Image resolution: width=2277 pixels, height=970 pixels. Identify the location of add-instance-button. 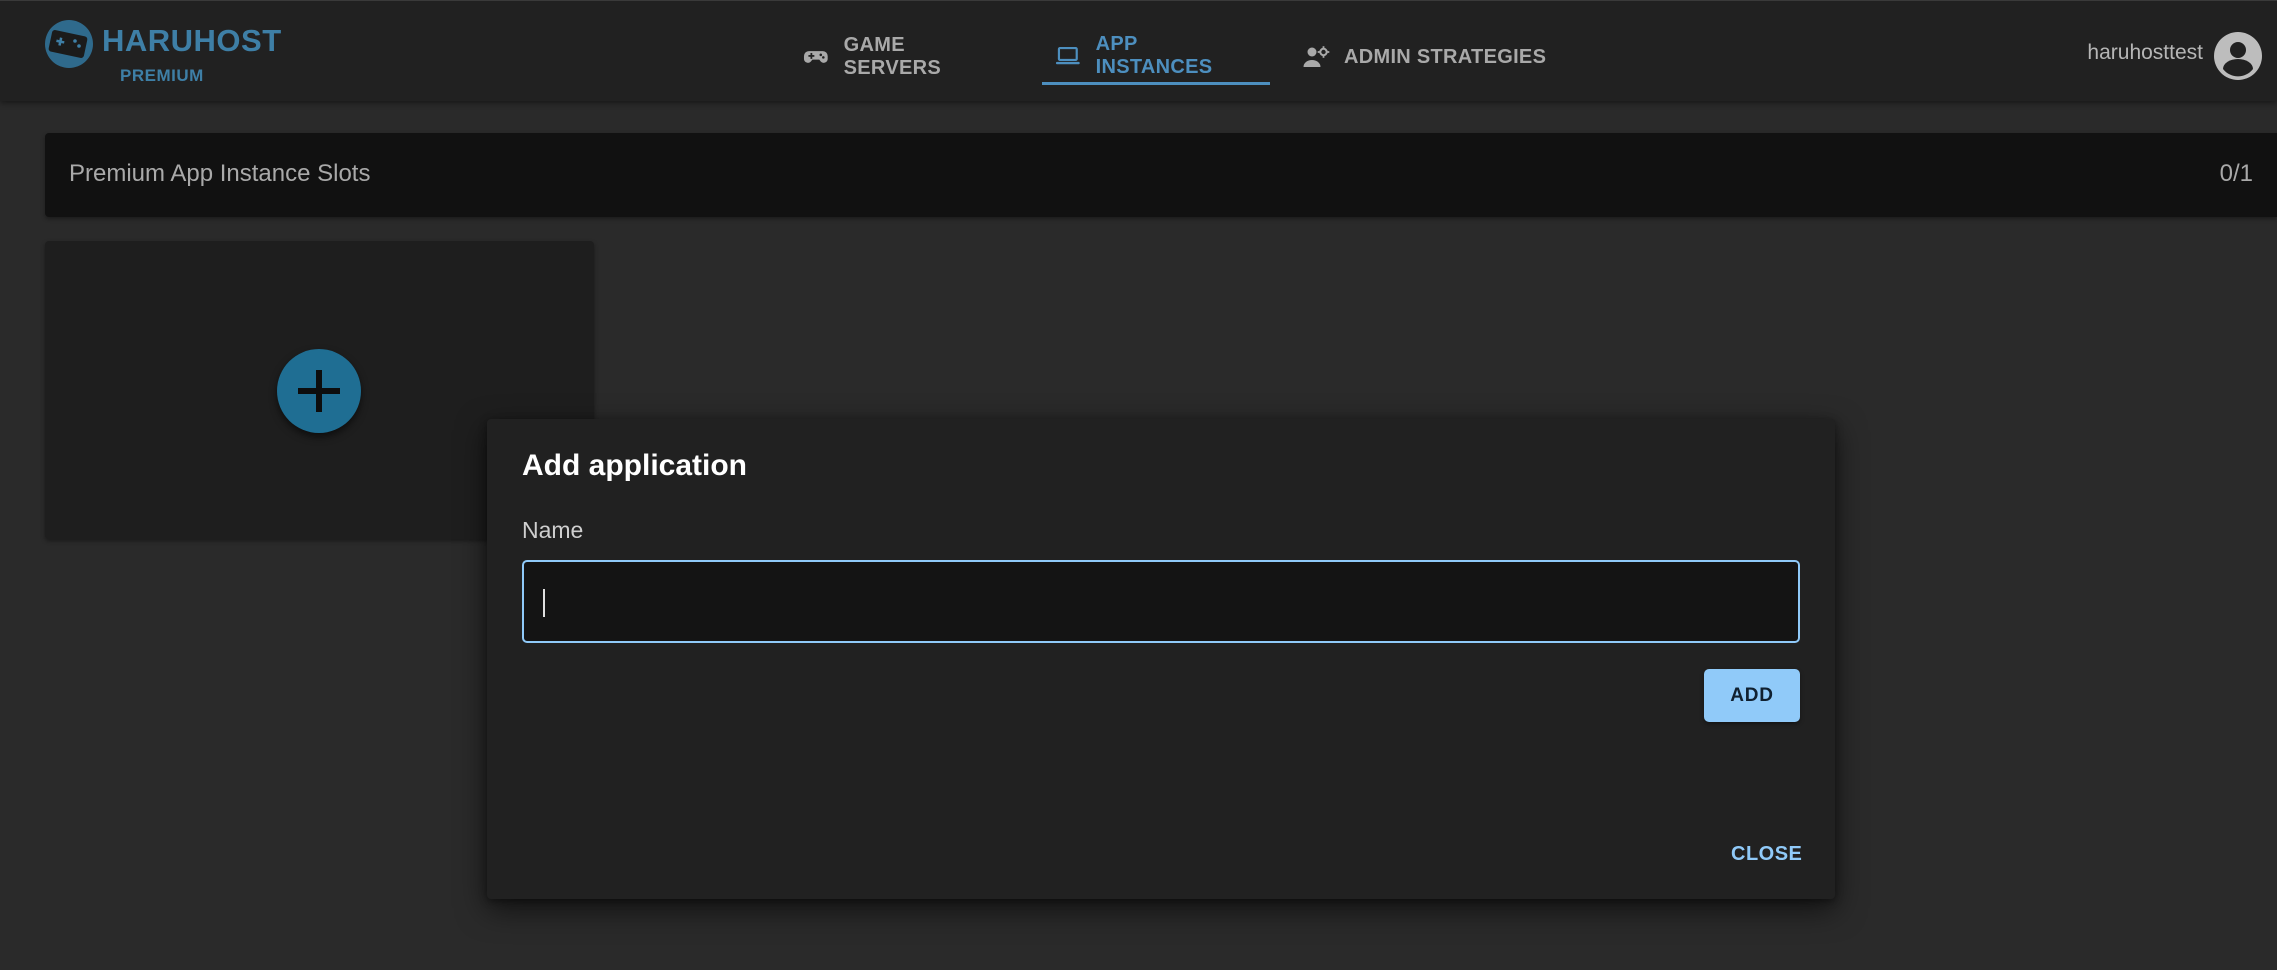
(319, 391).